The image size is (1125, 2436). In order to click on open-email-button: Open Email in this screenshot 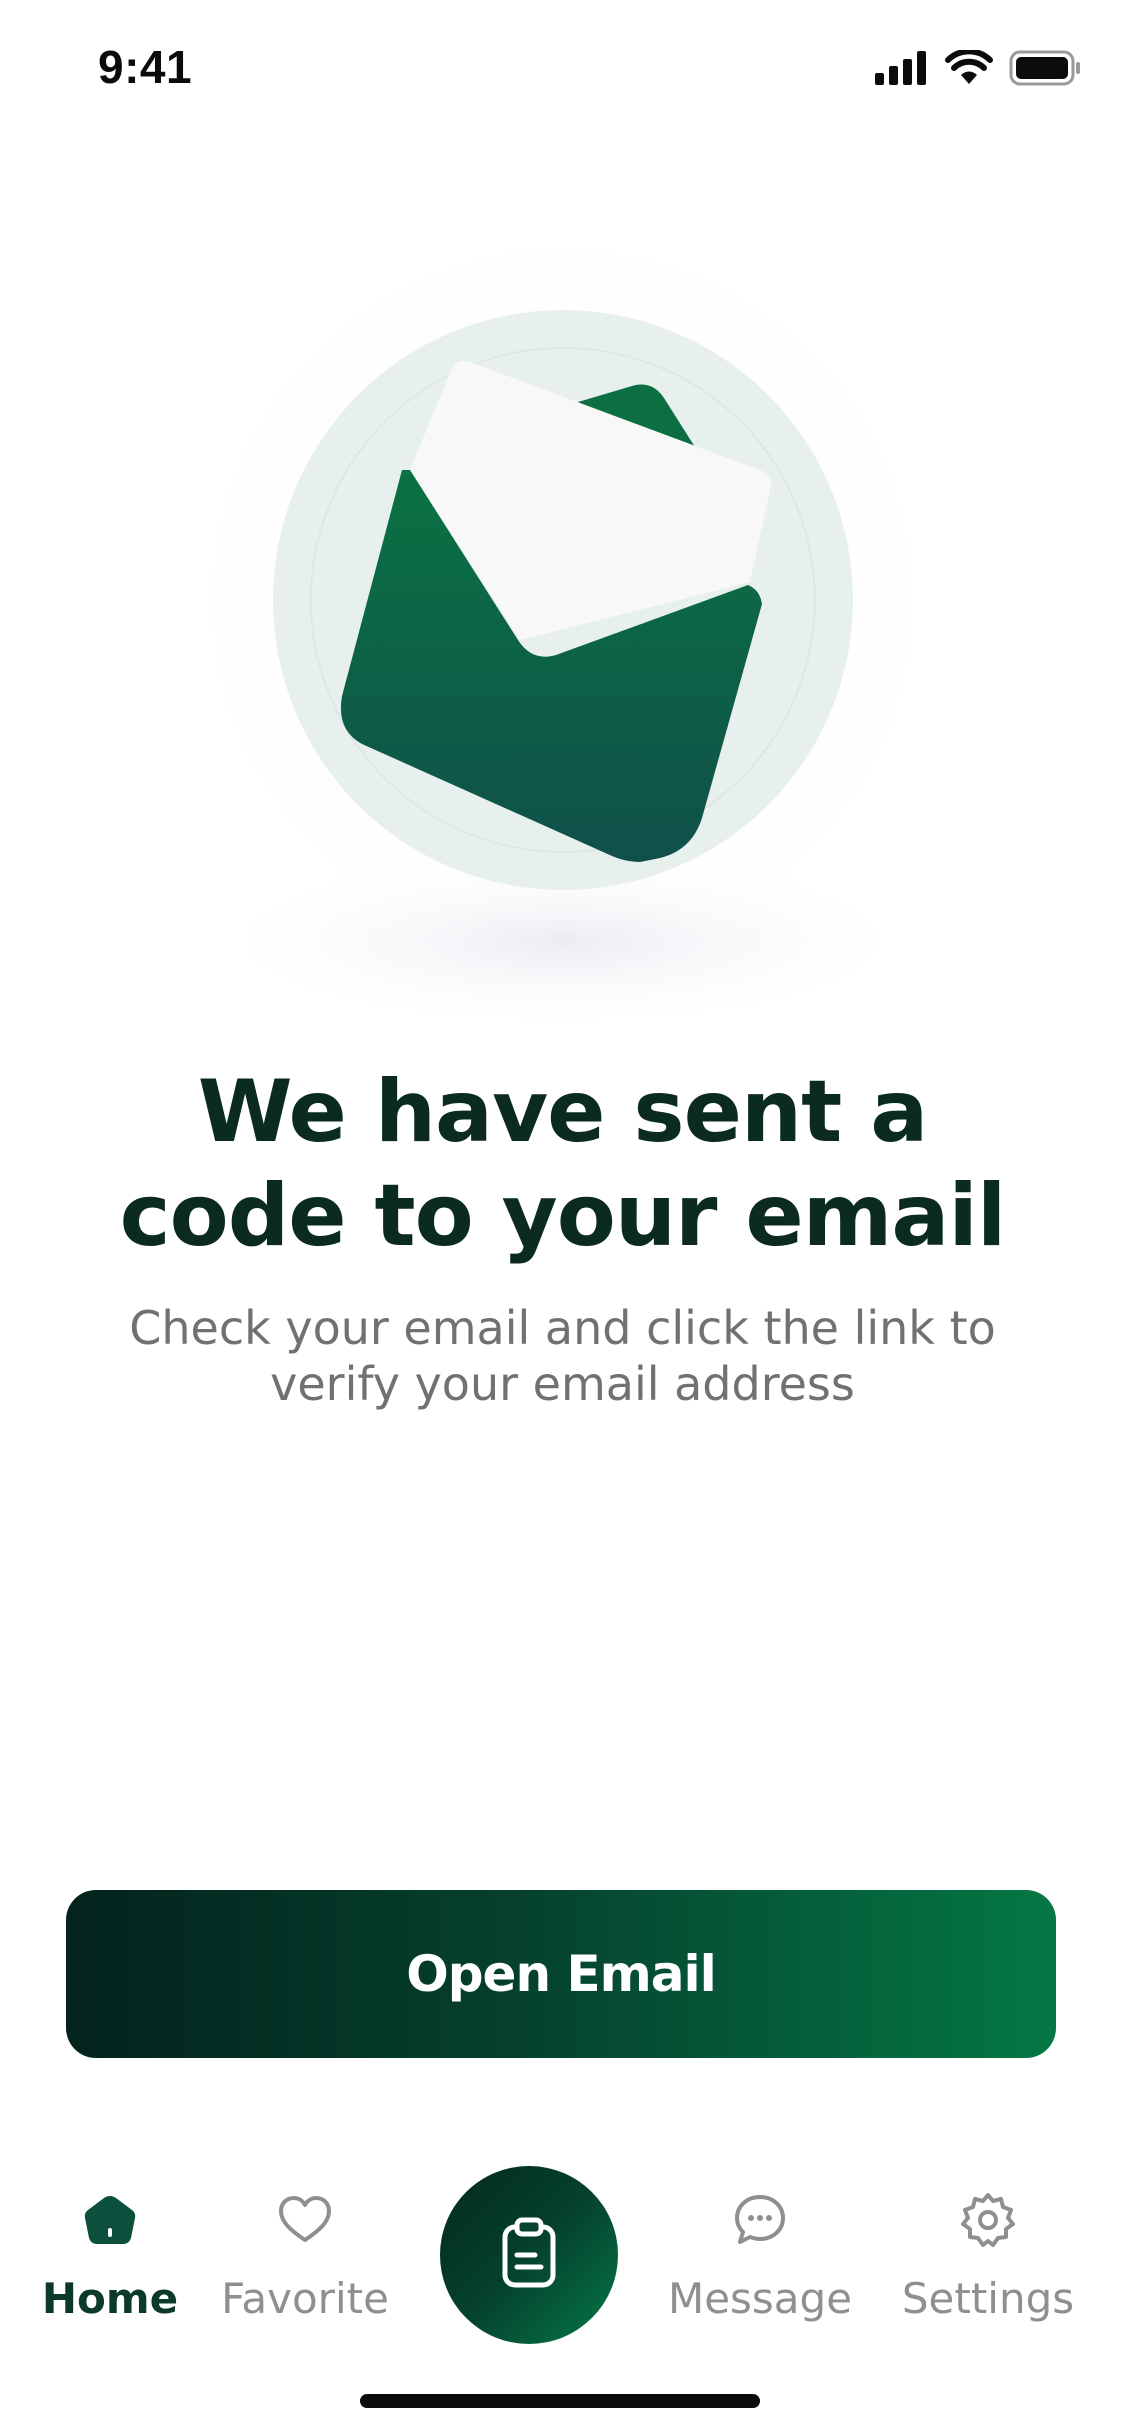, I will do `click(561, 1974)`.